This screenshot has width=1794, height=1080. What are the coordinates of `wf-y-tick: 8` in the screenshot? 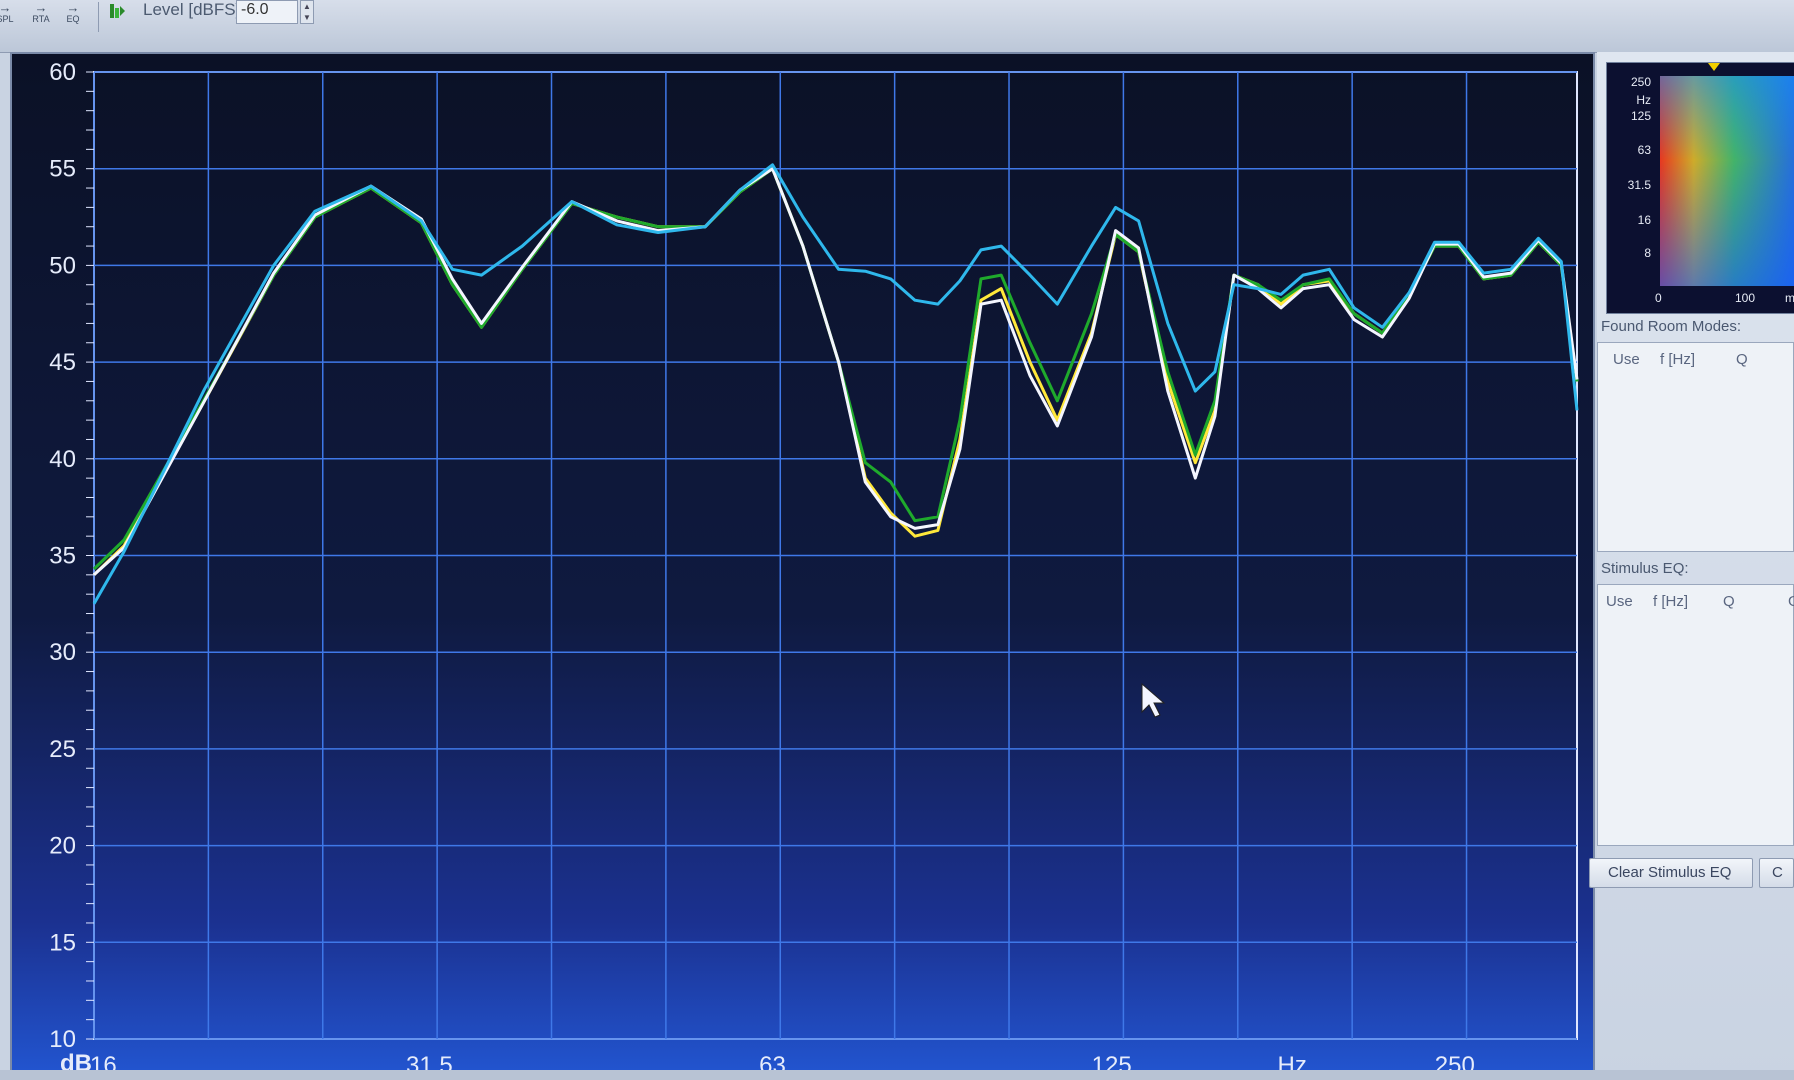 It's located at (1647, 253).